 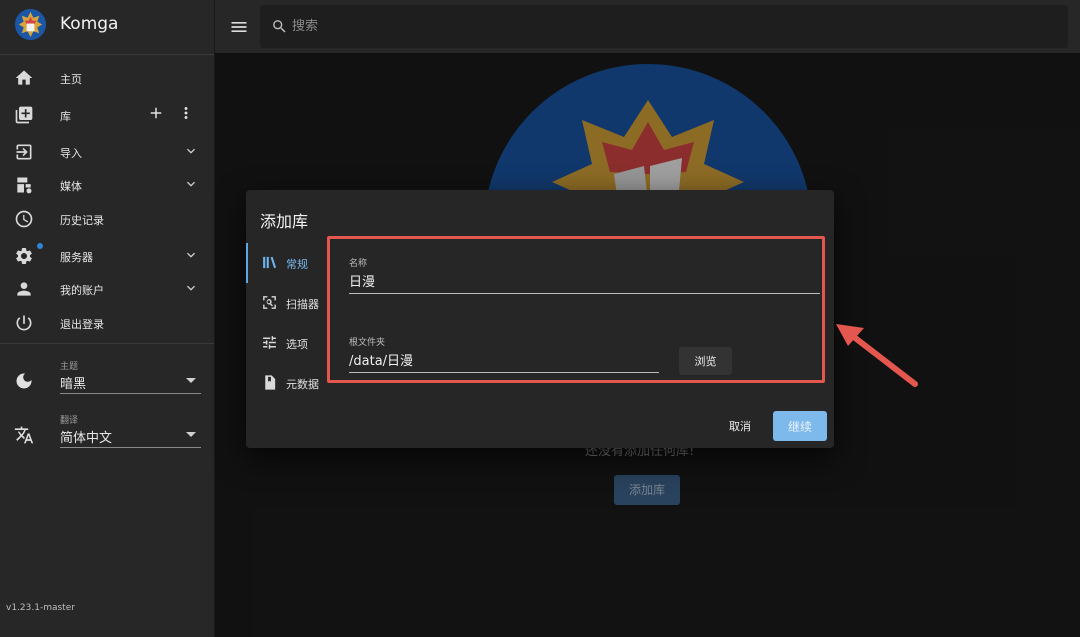 What do you see at coordinates (69, 421) in the screenshot?
I see `language-caption: 翻译` at bounding box center [69, 421].